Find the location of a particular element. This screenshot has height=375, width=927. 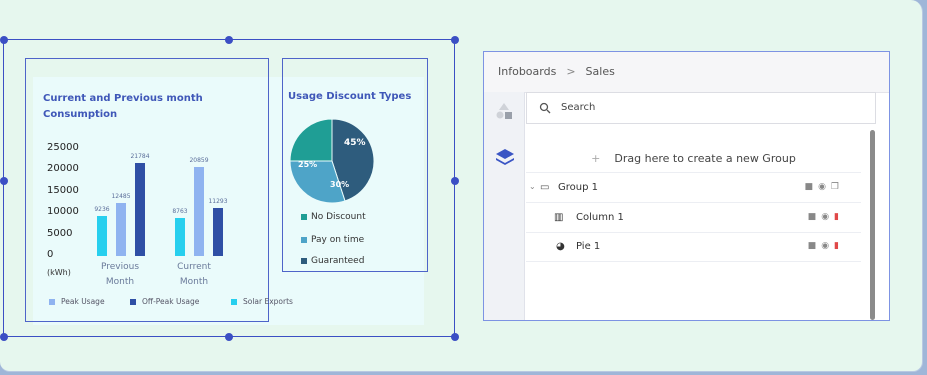

search-input: Search is located at coordinates (701, 108).